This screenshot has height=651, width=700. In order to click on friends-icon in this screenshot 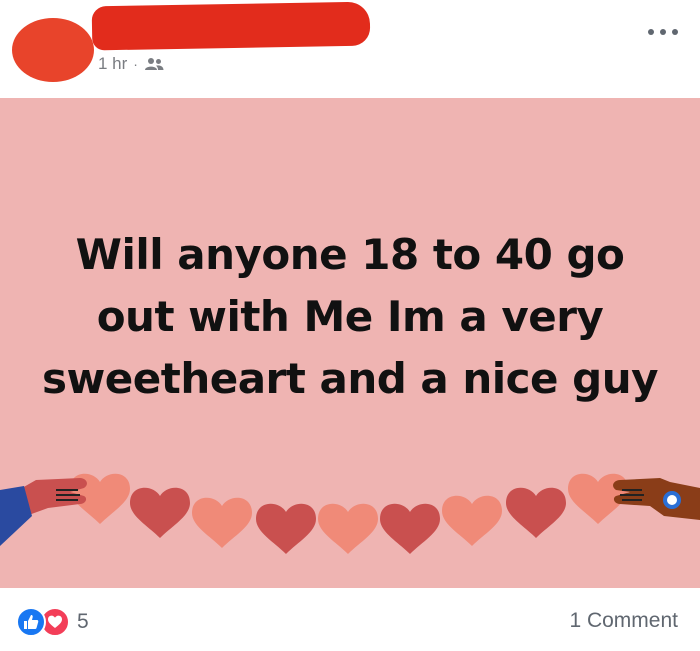, I will do `click(154, 64)`.